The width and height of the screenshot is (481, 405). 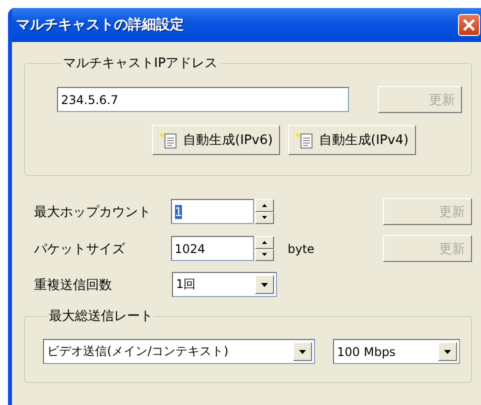 What do you see at coordinates (80, 249) in the screenshot?
I see `setting-label: パケットサイズ` at bounding box center [80, 249].